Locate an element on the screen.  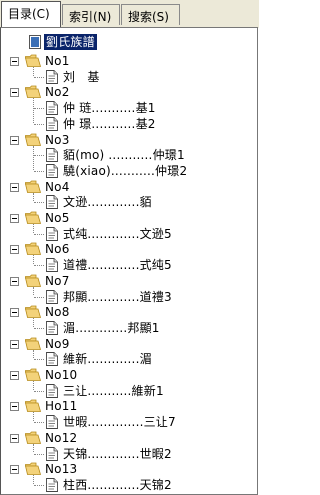
tree-group-label: No12 is located at coordinates (61, 437).